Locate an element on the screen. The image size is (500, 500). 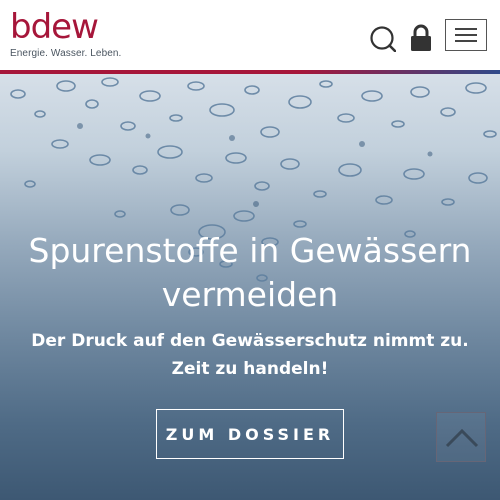
hamburger-menu-button is located at coordinates (466, 35).